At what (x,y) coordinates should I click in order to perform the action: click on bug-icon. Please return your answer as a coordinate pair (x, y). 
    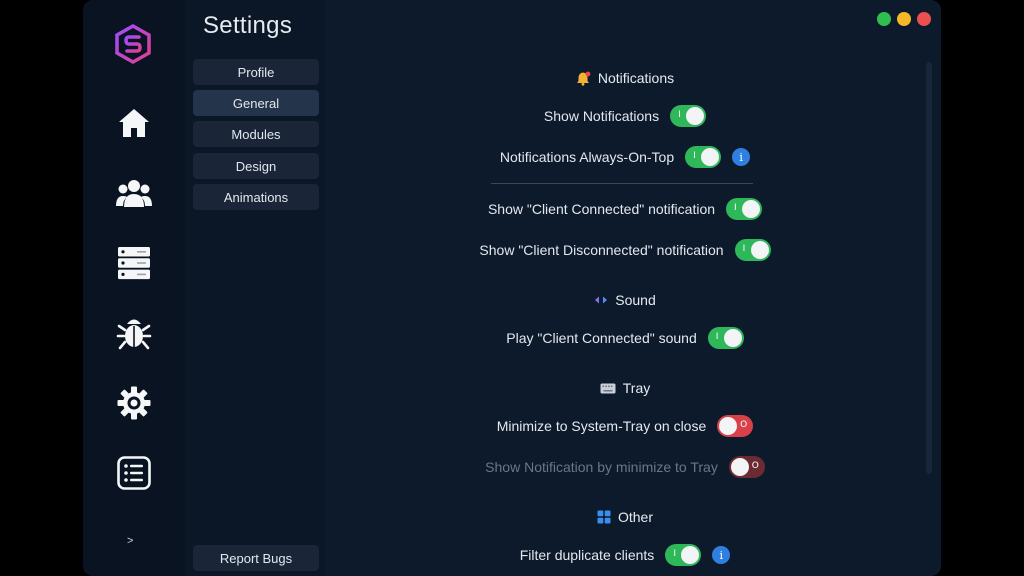
    Looking at the image, I should click on (134, 334).